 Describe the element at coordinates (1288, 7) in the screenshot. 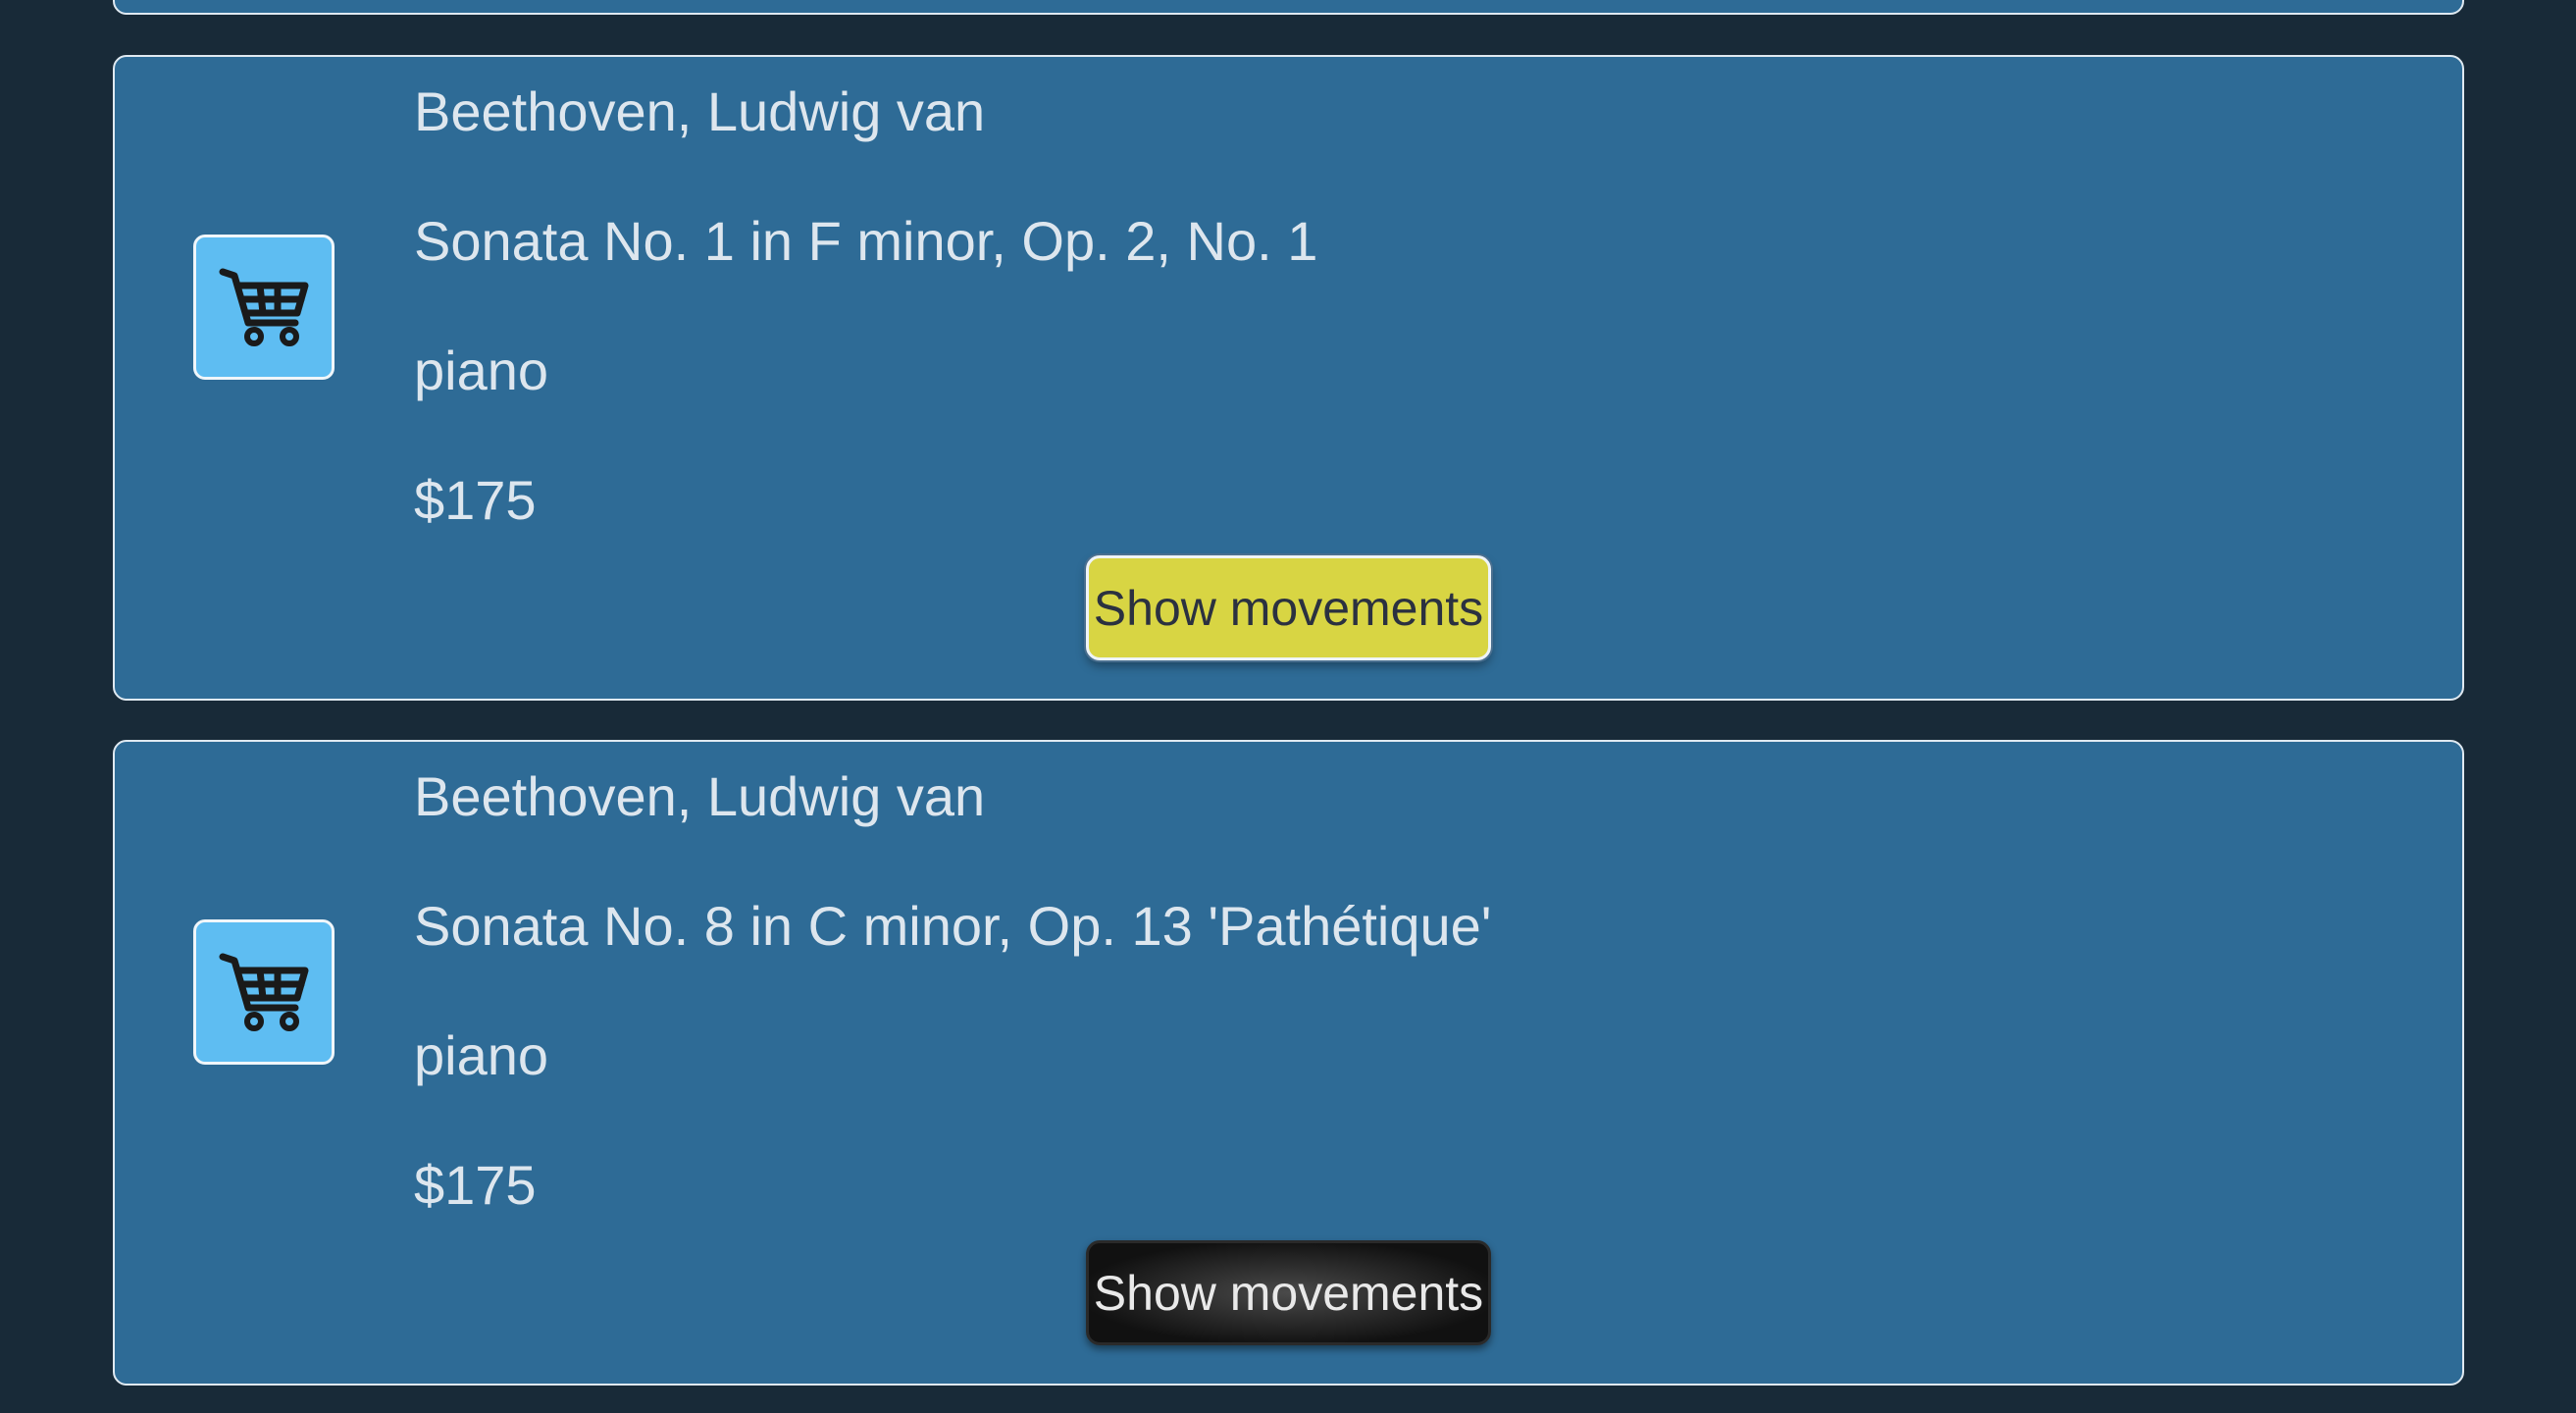

I see `previous-item-card` at that location.